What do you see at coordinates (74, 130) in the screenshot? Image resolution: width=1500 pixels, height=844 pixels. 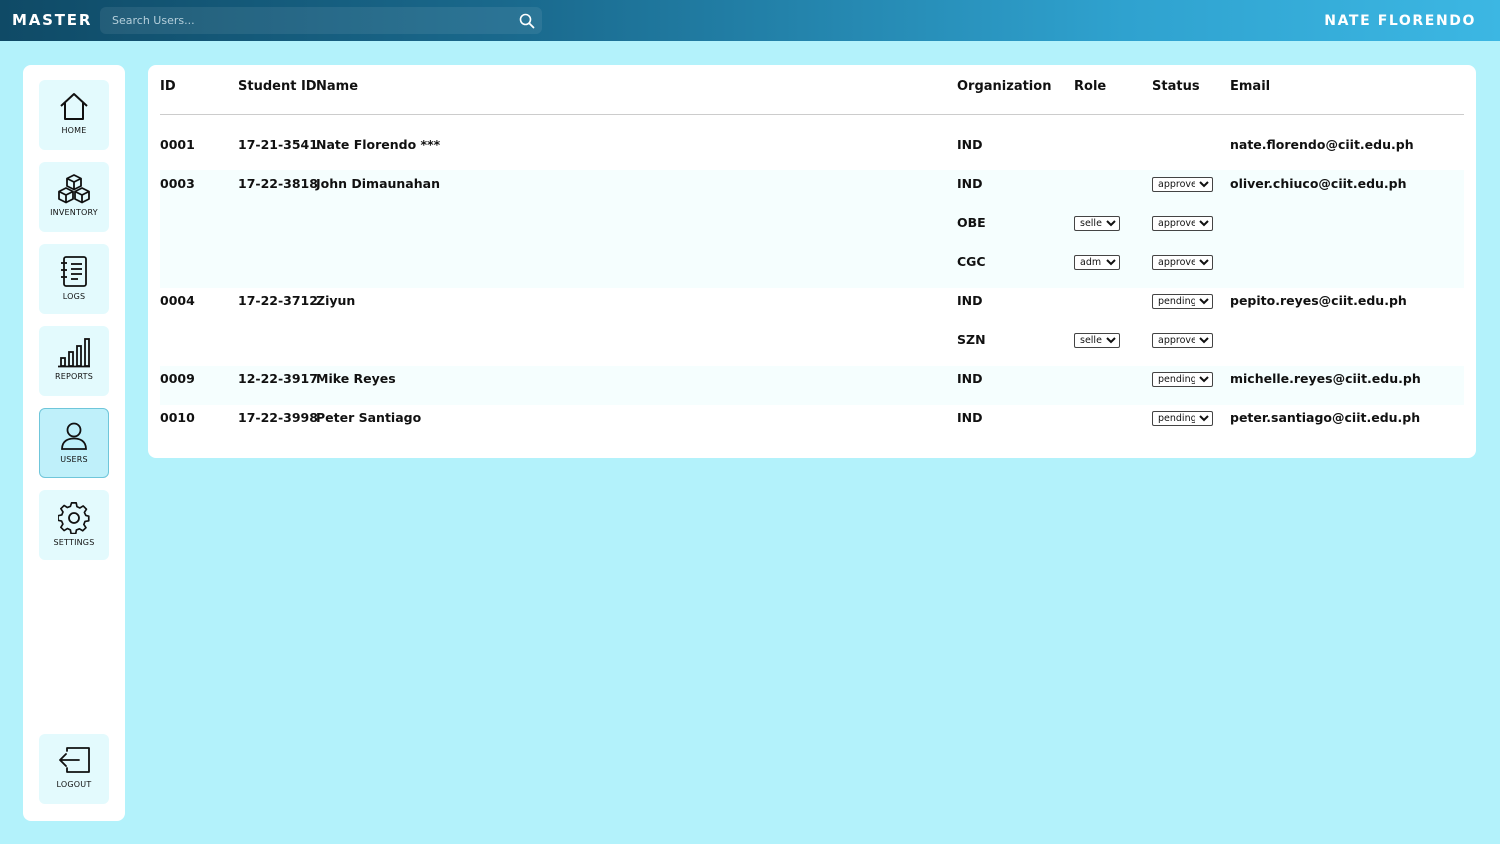 I see `sidebar-item-label: HOME` at bounding box center [74, 130].